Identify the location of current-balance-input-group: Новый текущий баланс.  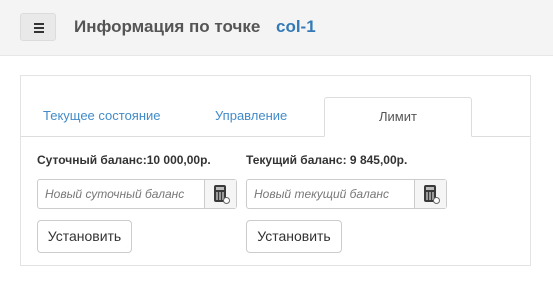
(346, 194).